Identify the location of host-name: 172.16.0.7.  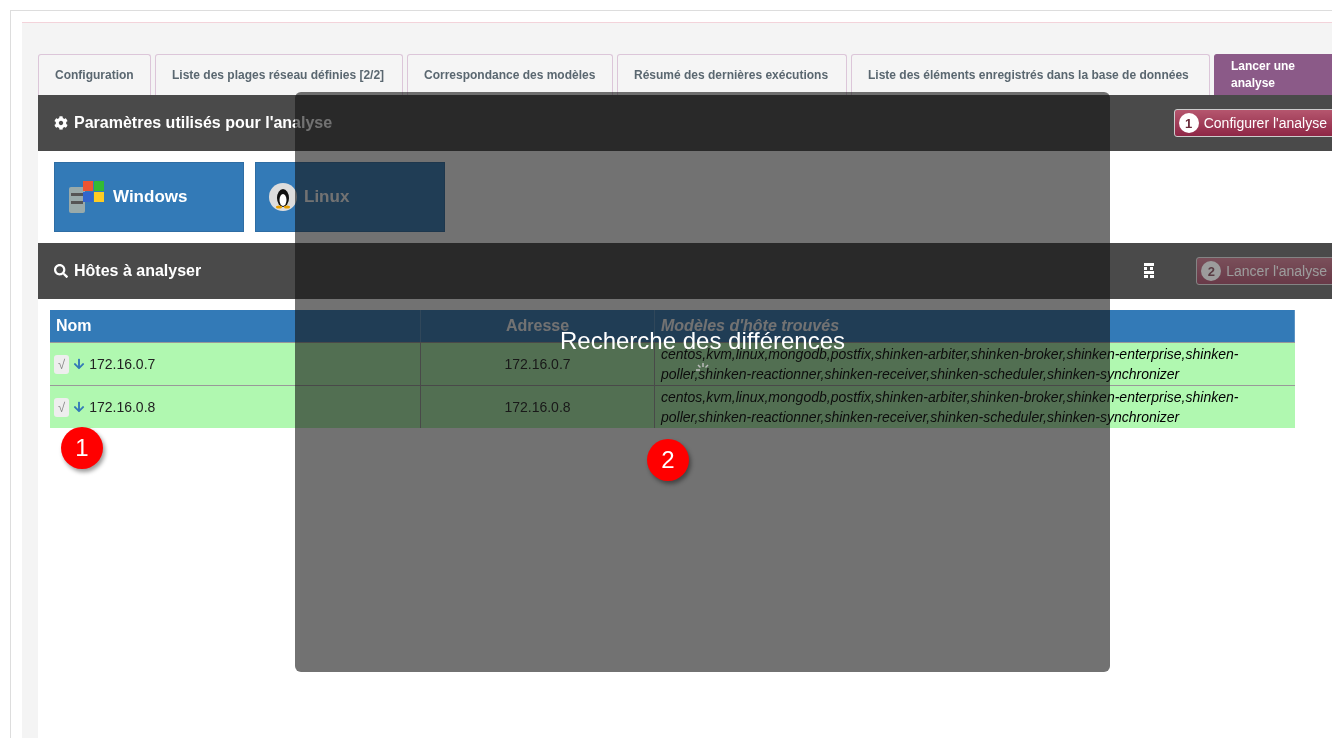
(122, 364).